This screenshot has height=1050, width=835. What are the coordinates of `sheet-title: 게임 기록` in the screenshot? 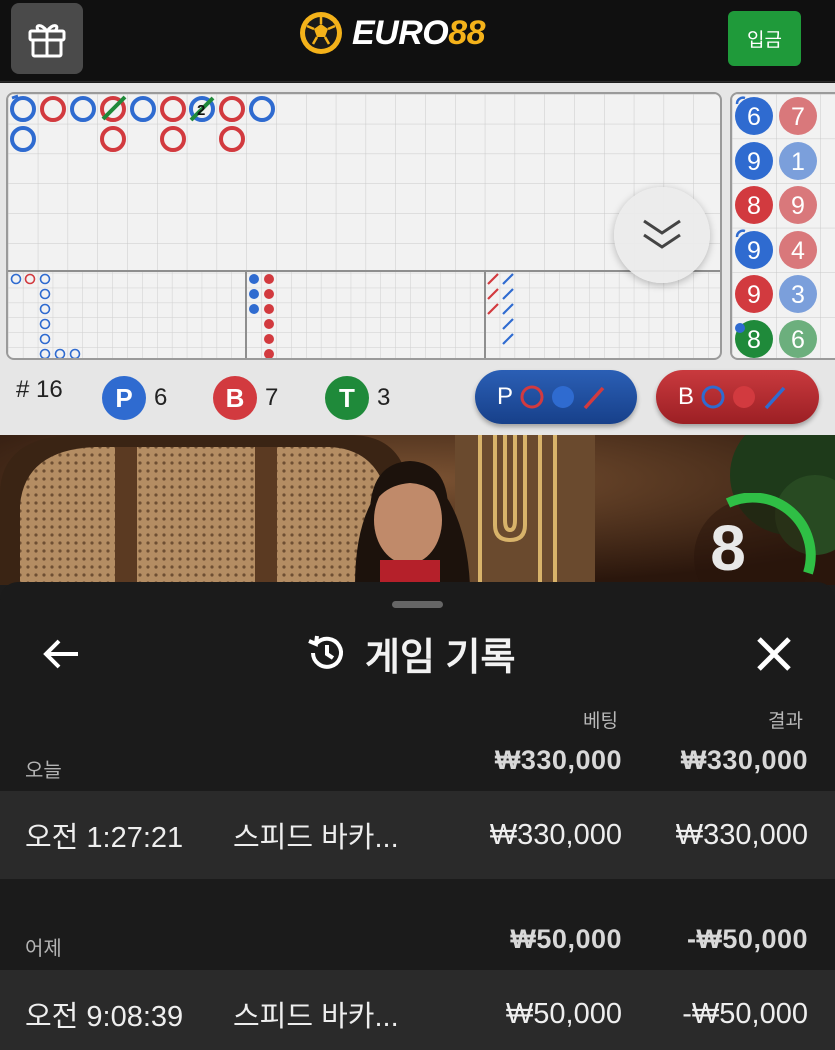 It's located at (410, 653).